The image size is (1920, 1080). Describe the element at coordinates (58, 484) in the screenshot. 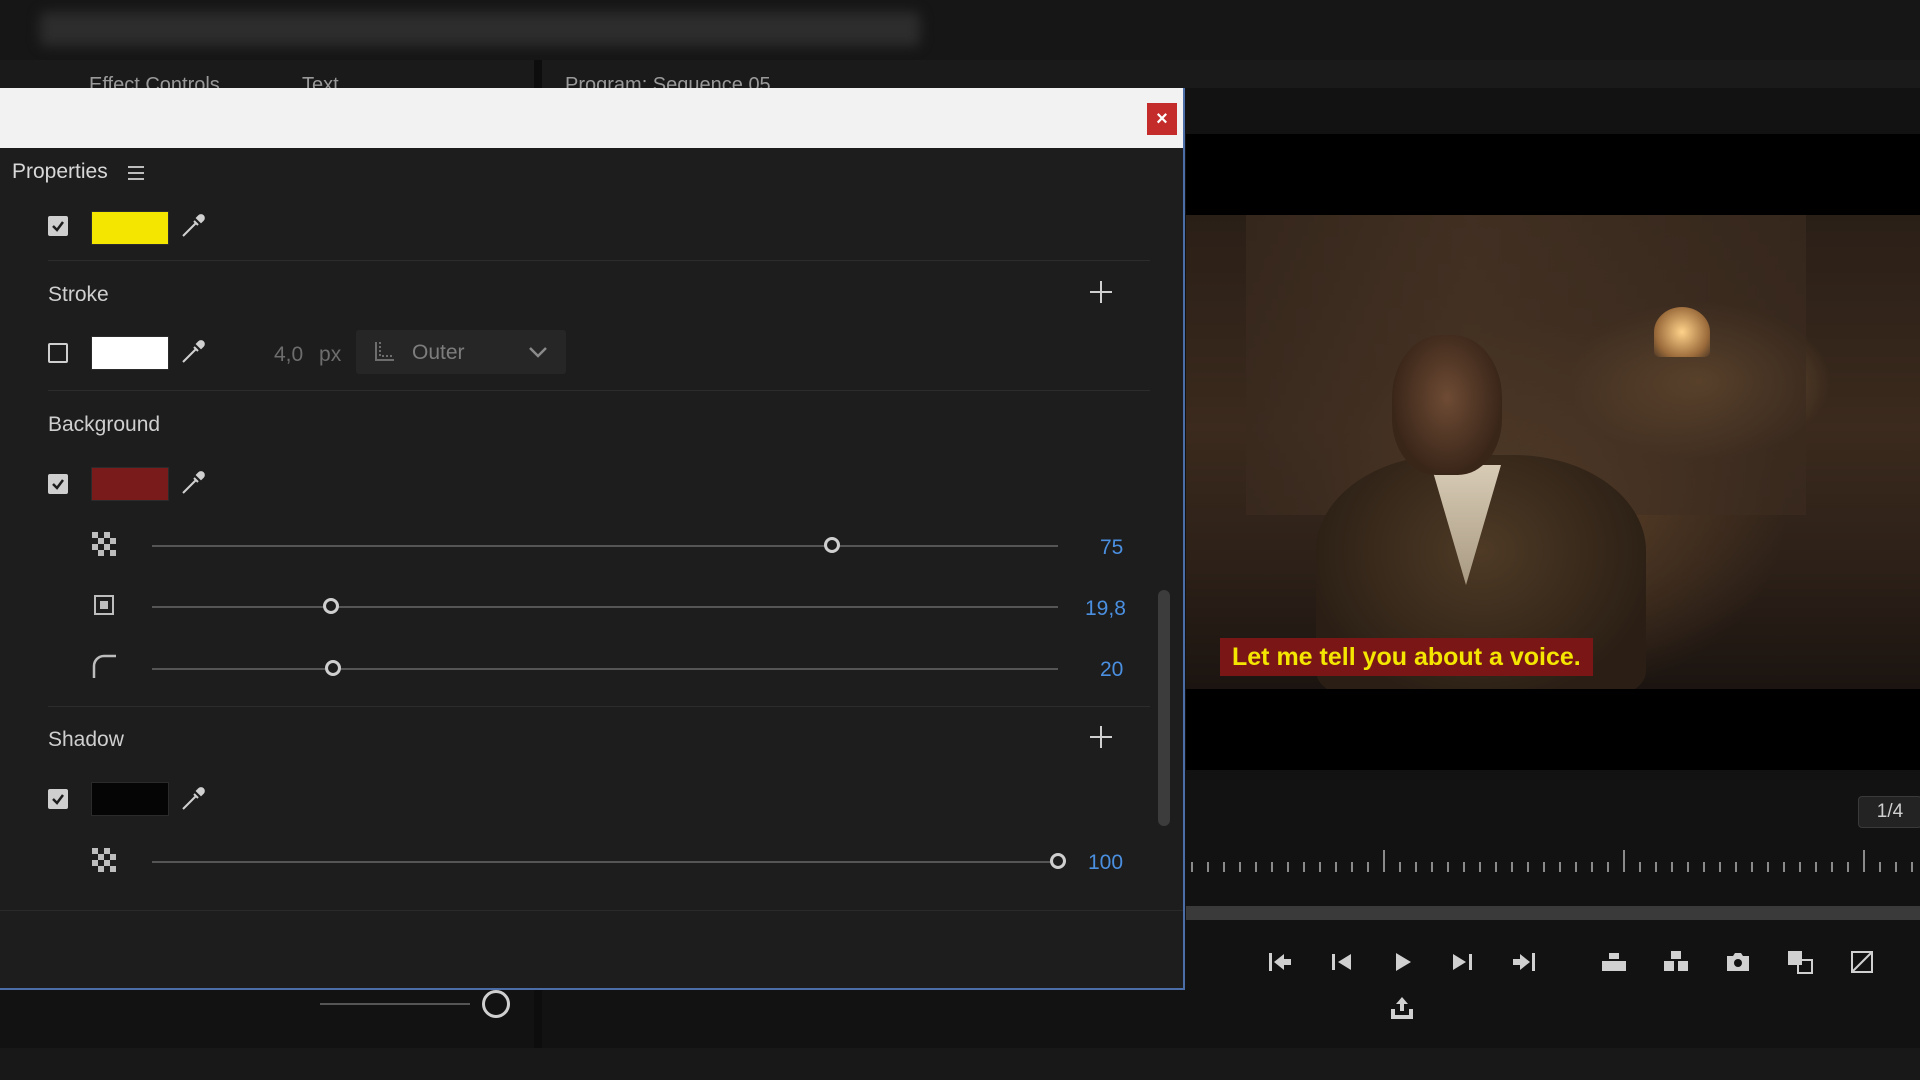

I see `background-checkbox` at that location.